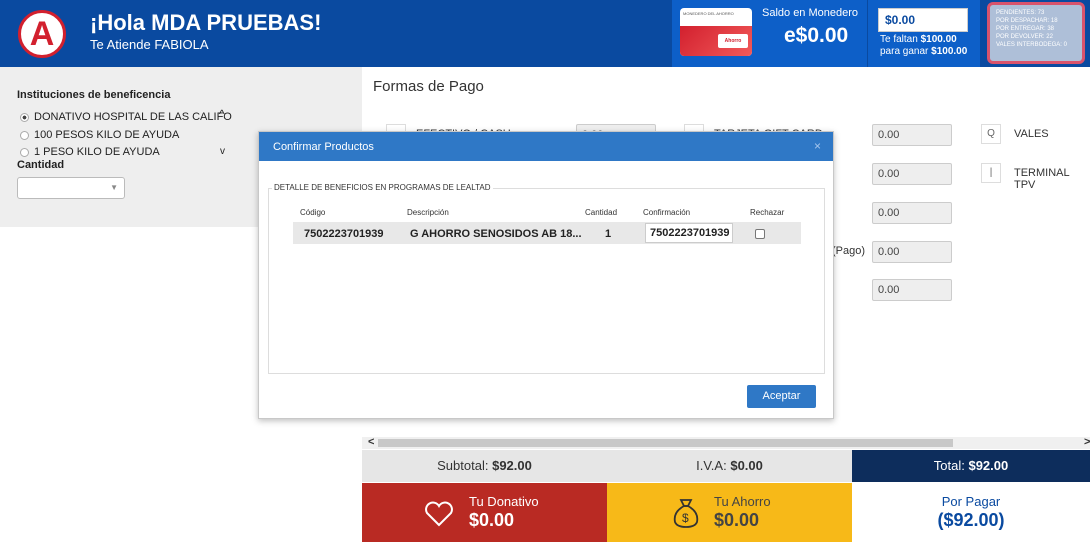  I want to click on col-header-rechazar: Rechazar, so click(767, 212).